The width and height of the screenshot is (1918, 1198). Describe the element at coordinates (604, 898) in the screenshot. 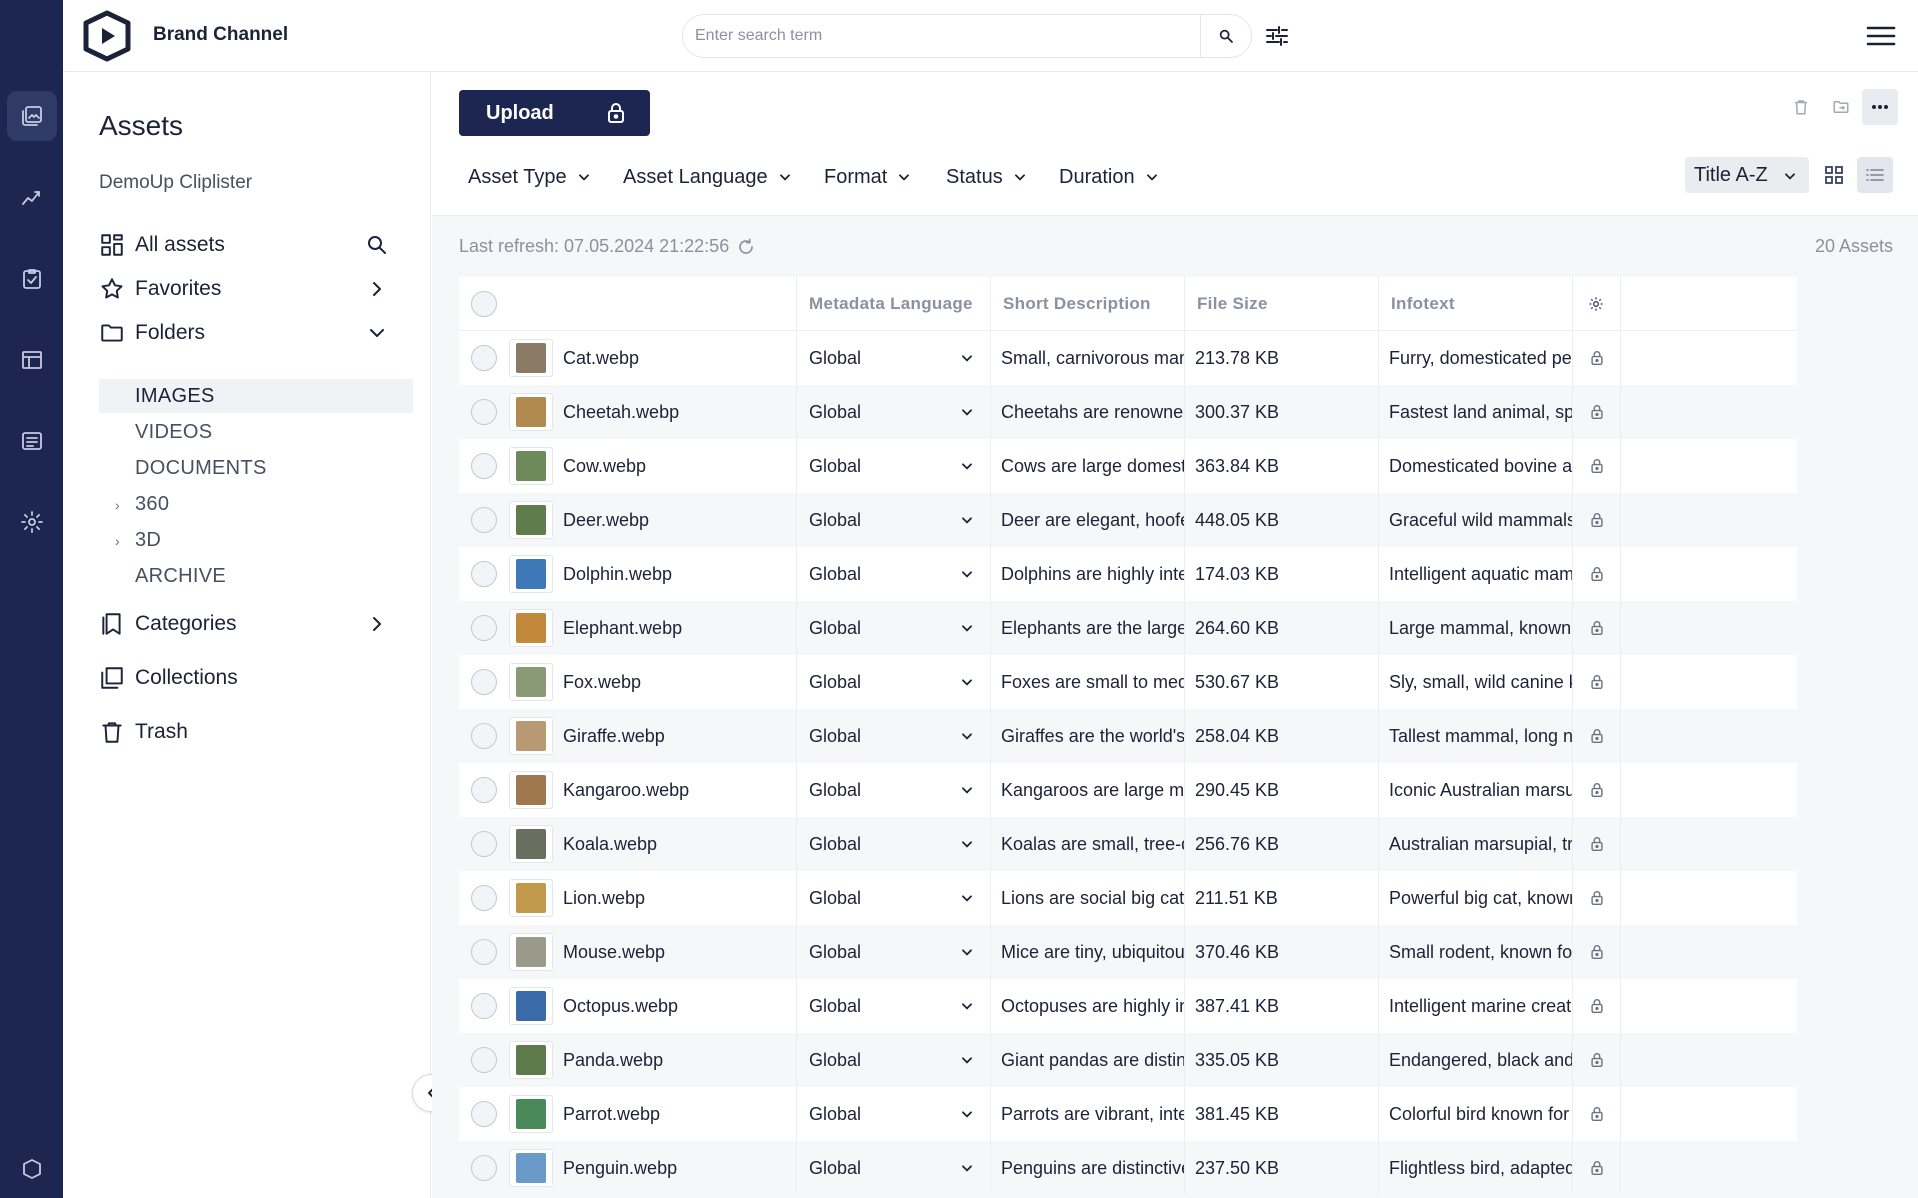

I see `asset-filename: Lion.webp` at that location.